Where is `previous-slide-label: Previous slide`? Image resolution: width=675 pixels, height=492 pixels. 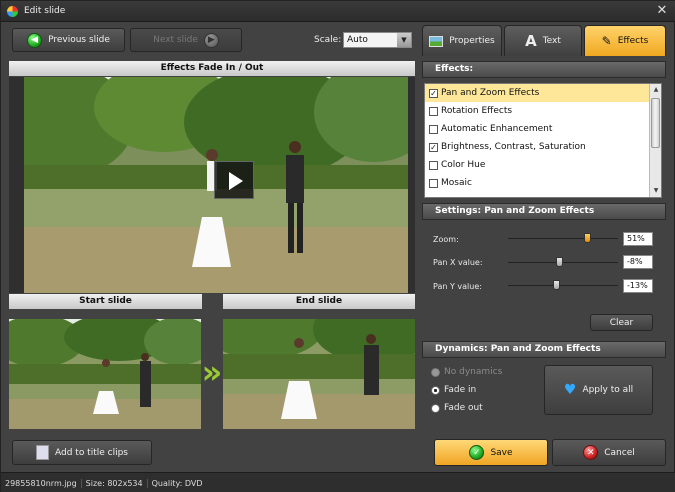 previous-slide-label: Previous slide is located at coordinates (79, 40).